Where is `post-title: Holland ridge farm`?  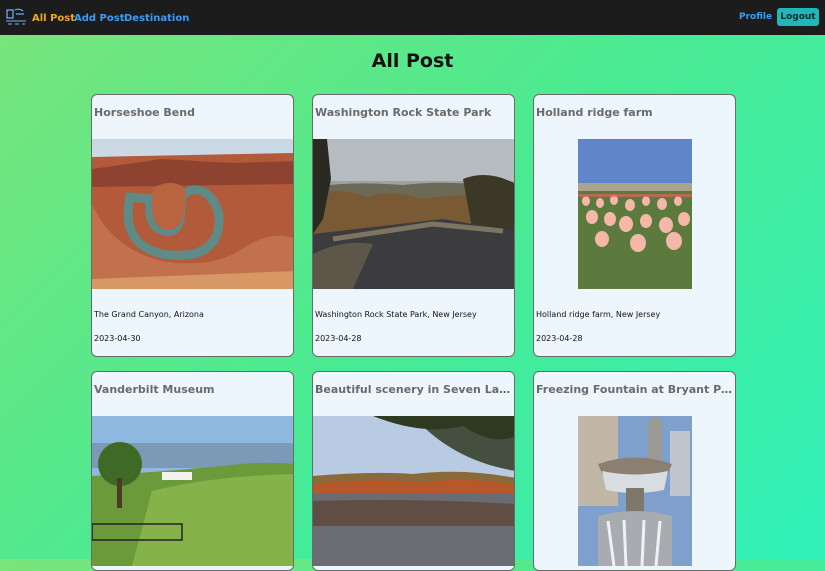
post-title: Holland ridge farm is located at coordinates (634, 112).